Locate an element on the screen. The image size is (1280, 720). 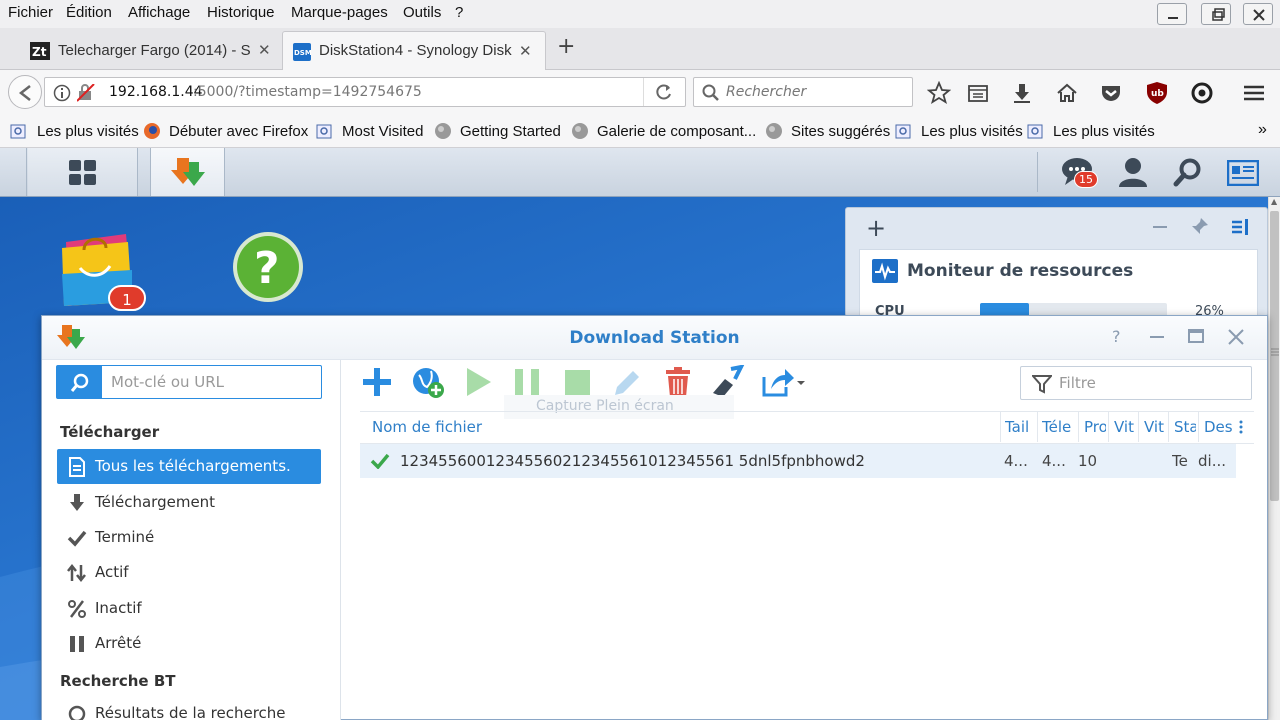
menu-affichage: Affichage is located at coordinates (159, 12).